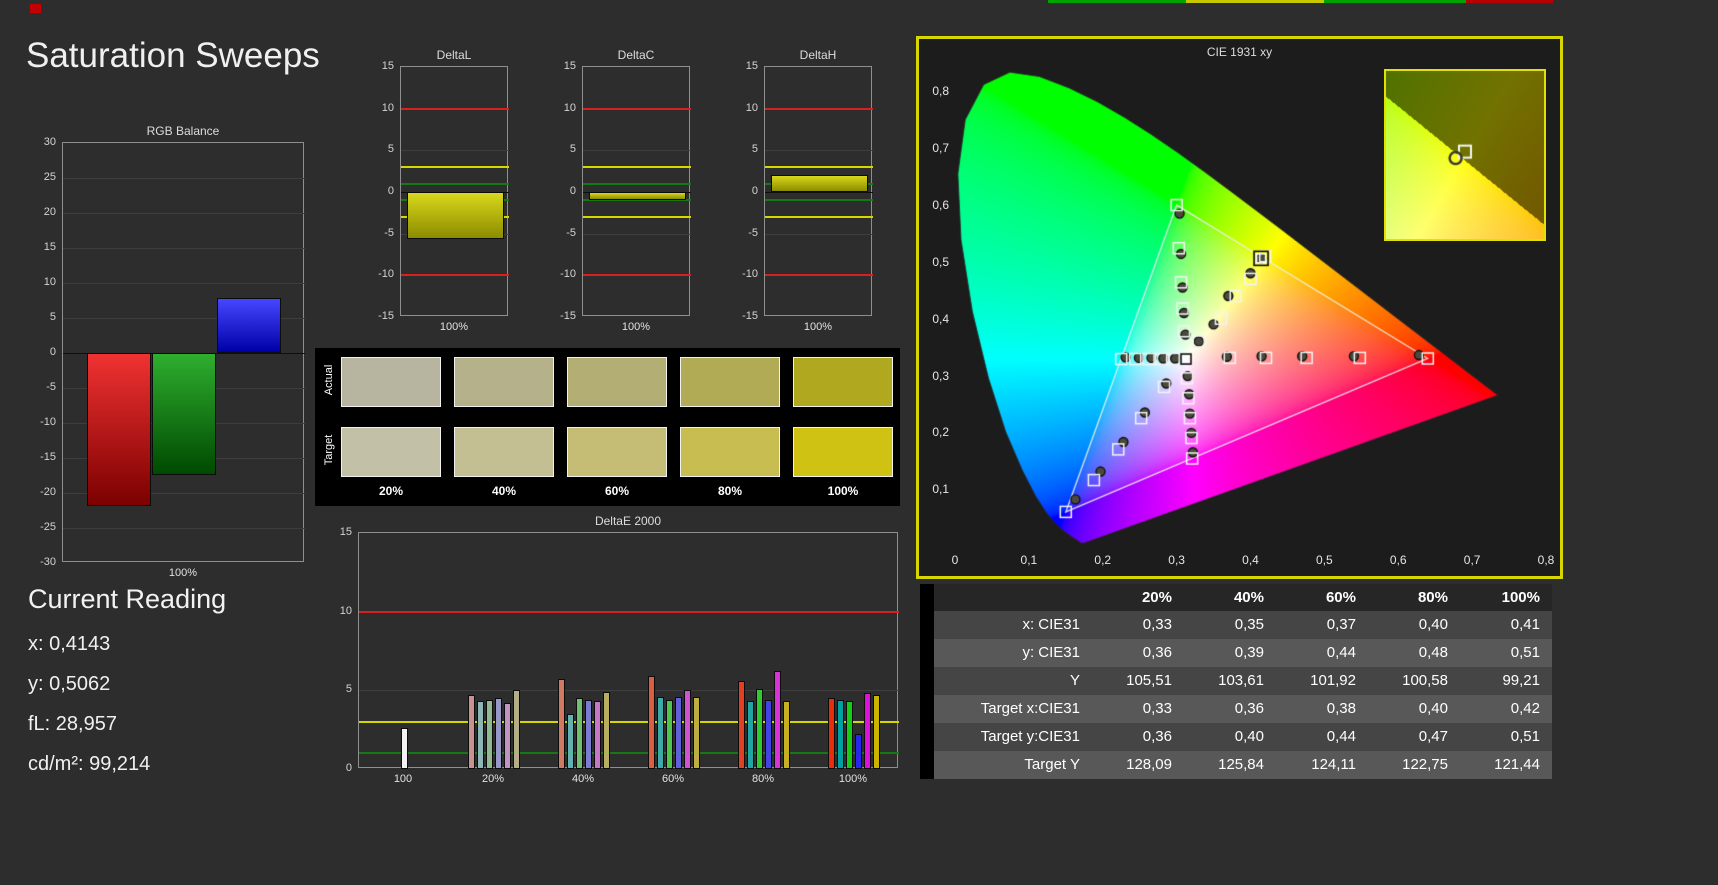  Describe the element at coordinates (568, 316) in the screenshot. I see `delta-c-ytick: -15` at that location.